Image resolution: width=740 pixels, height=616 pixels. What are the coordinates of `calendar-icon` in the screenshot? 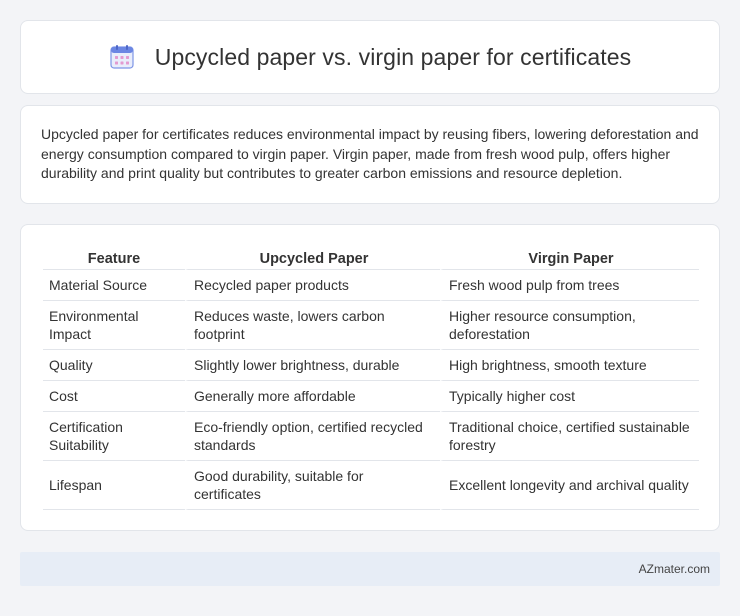 It's located at (122, 57).